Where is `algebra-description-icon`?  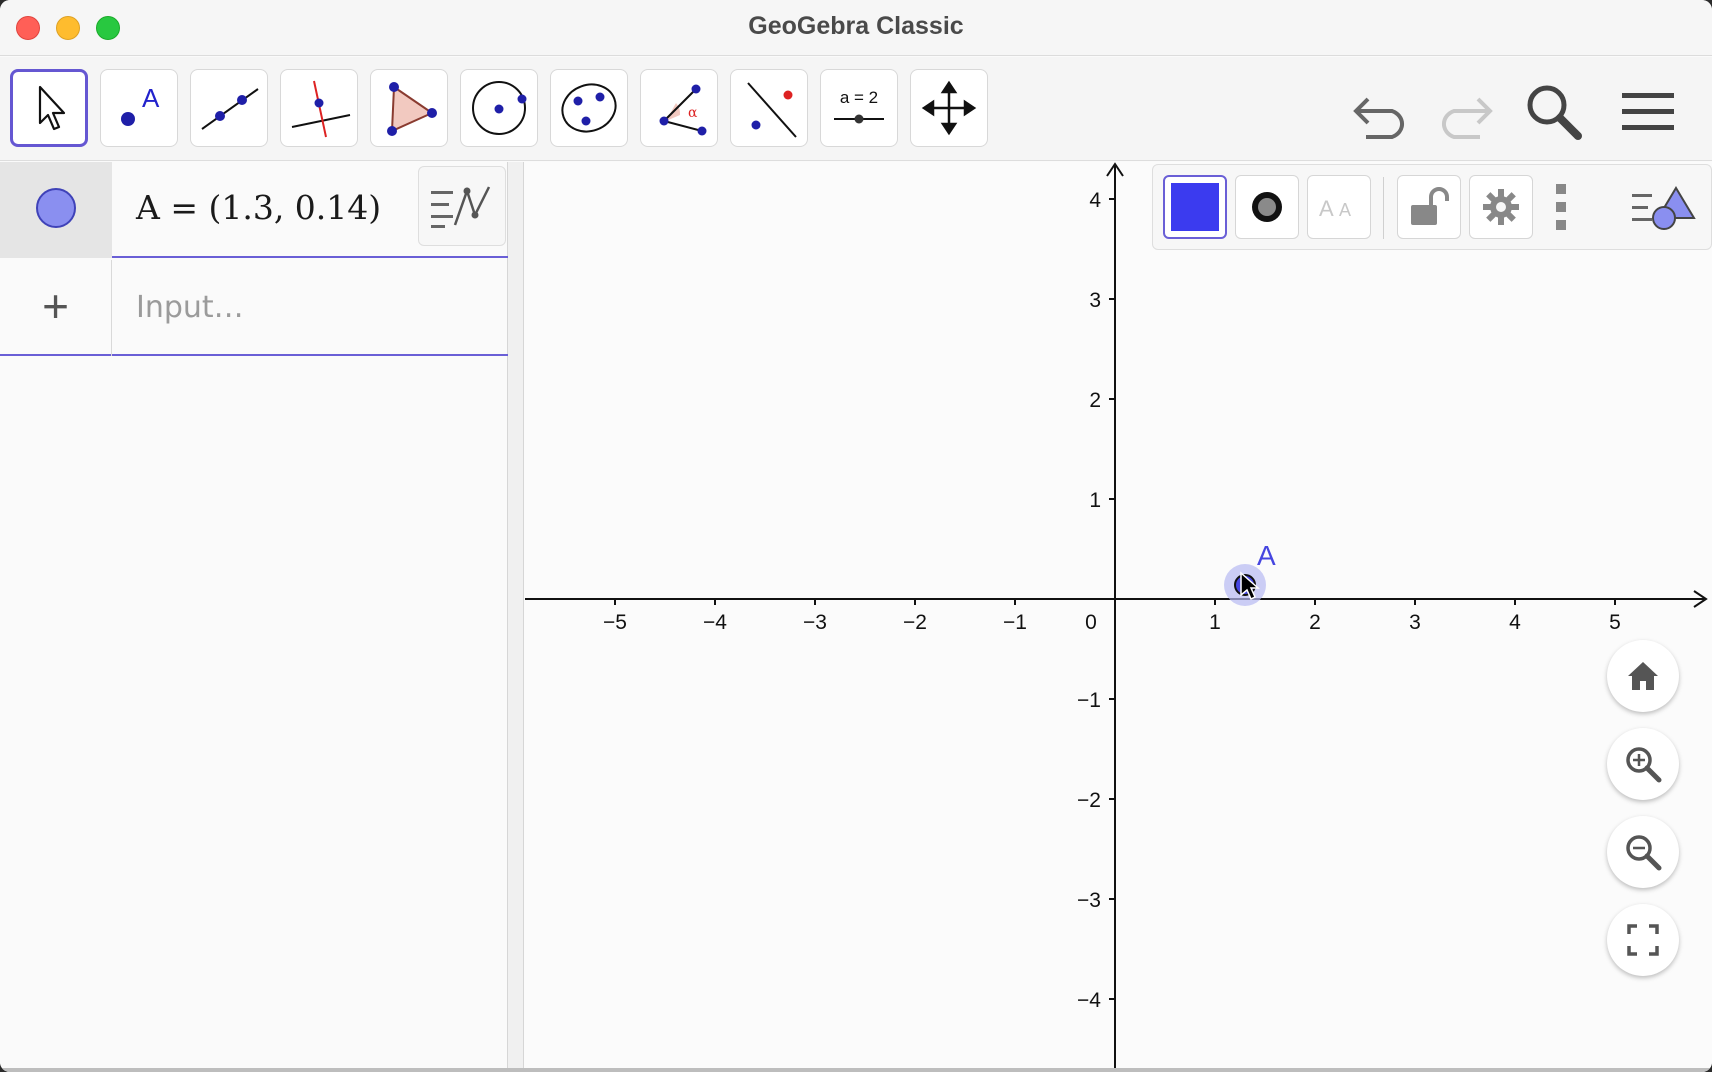 algebra-description-icon is located at coordinates (461, 207).